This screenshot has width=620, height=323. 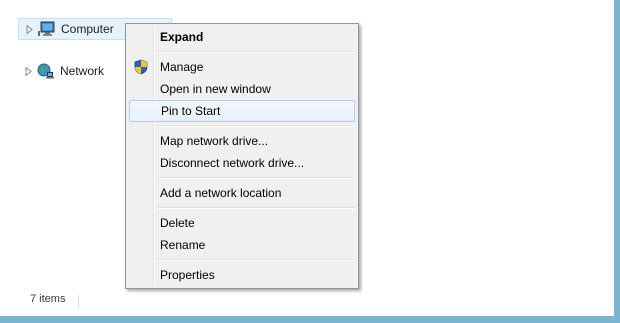 What do you see at coordinates (177, 223) in the screenshot?
I see `menu-item-label: Delete` at bounding box center [177, 223].